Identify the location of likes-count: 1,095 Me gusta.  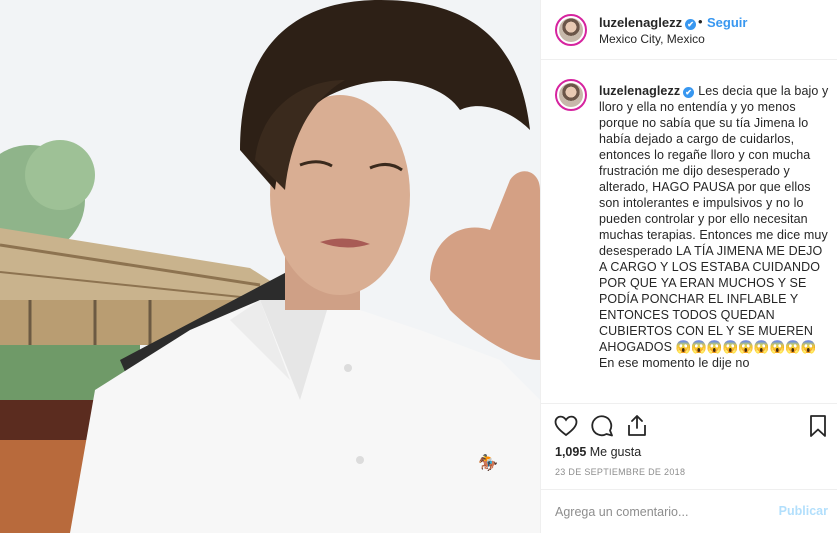
(598, 452).